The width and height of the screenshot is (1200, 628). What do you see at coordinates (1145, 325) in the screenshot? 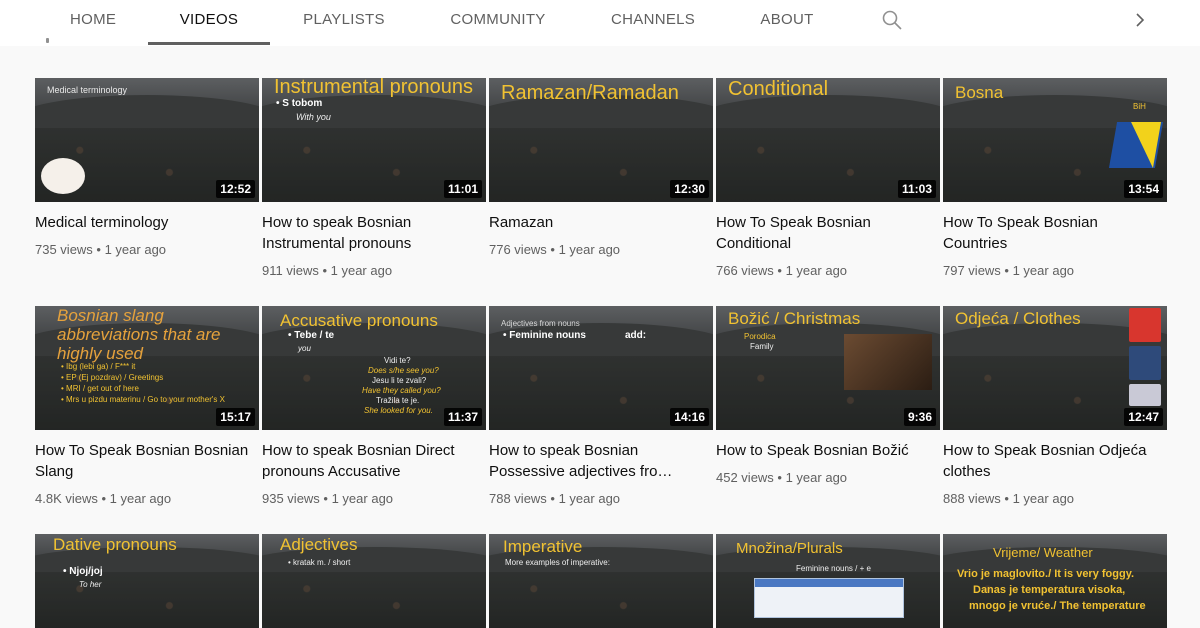
I see `dress-image` at bounding box center [1145, 325].